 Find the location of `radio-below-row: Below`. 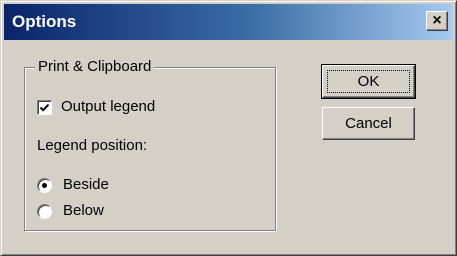

radio-below-row: Below is located at coordinates (70, 211).